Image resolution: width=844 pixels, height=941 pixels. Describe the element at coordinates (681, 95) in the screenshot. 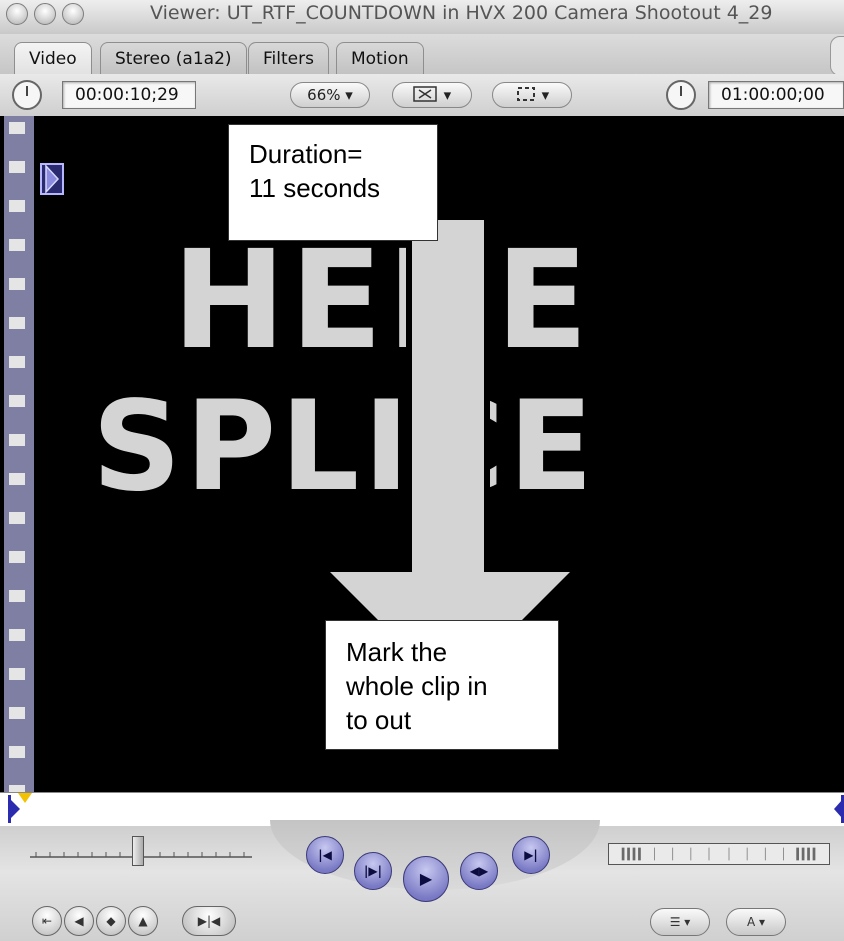

I see `current-time-clock-icon` at that location.